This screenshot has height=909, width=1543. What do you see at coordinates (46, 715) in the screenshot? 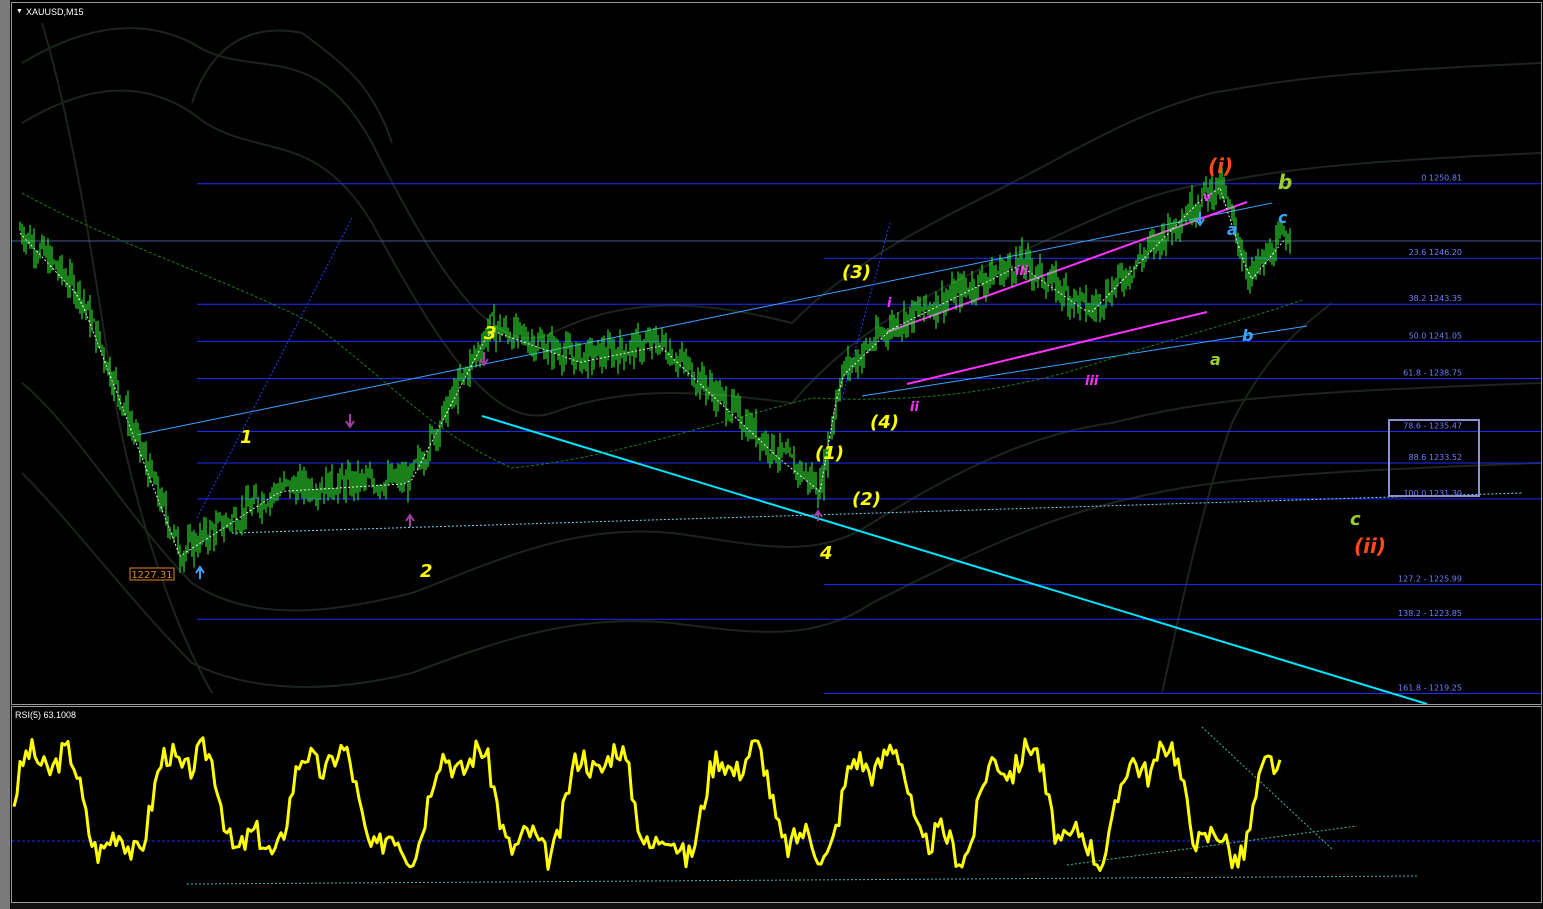
I see `rsi-title: RSI(5) 63.1008` at bounding box center [46, 715].